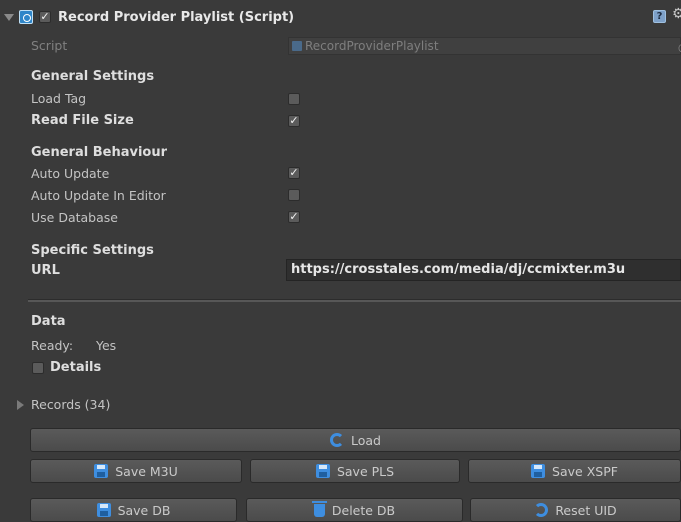 This screenshot has height=522, width=681. Describe the element at coordinates (366, 440) in the screenshot. I see `load-button-label: Load` at that location.